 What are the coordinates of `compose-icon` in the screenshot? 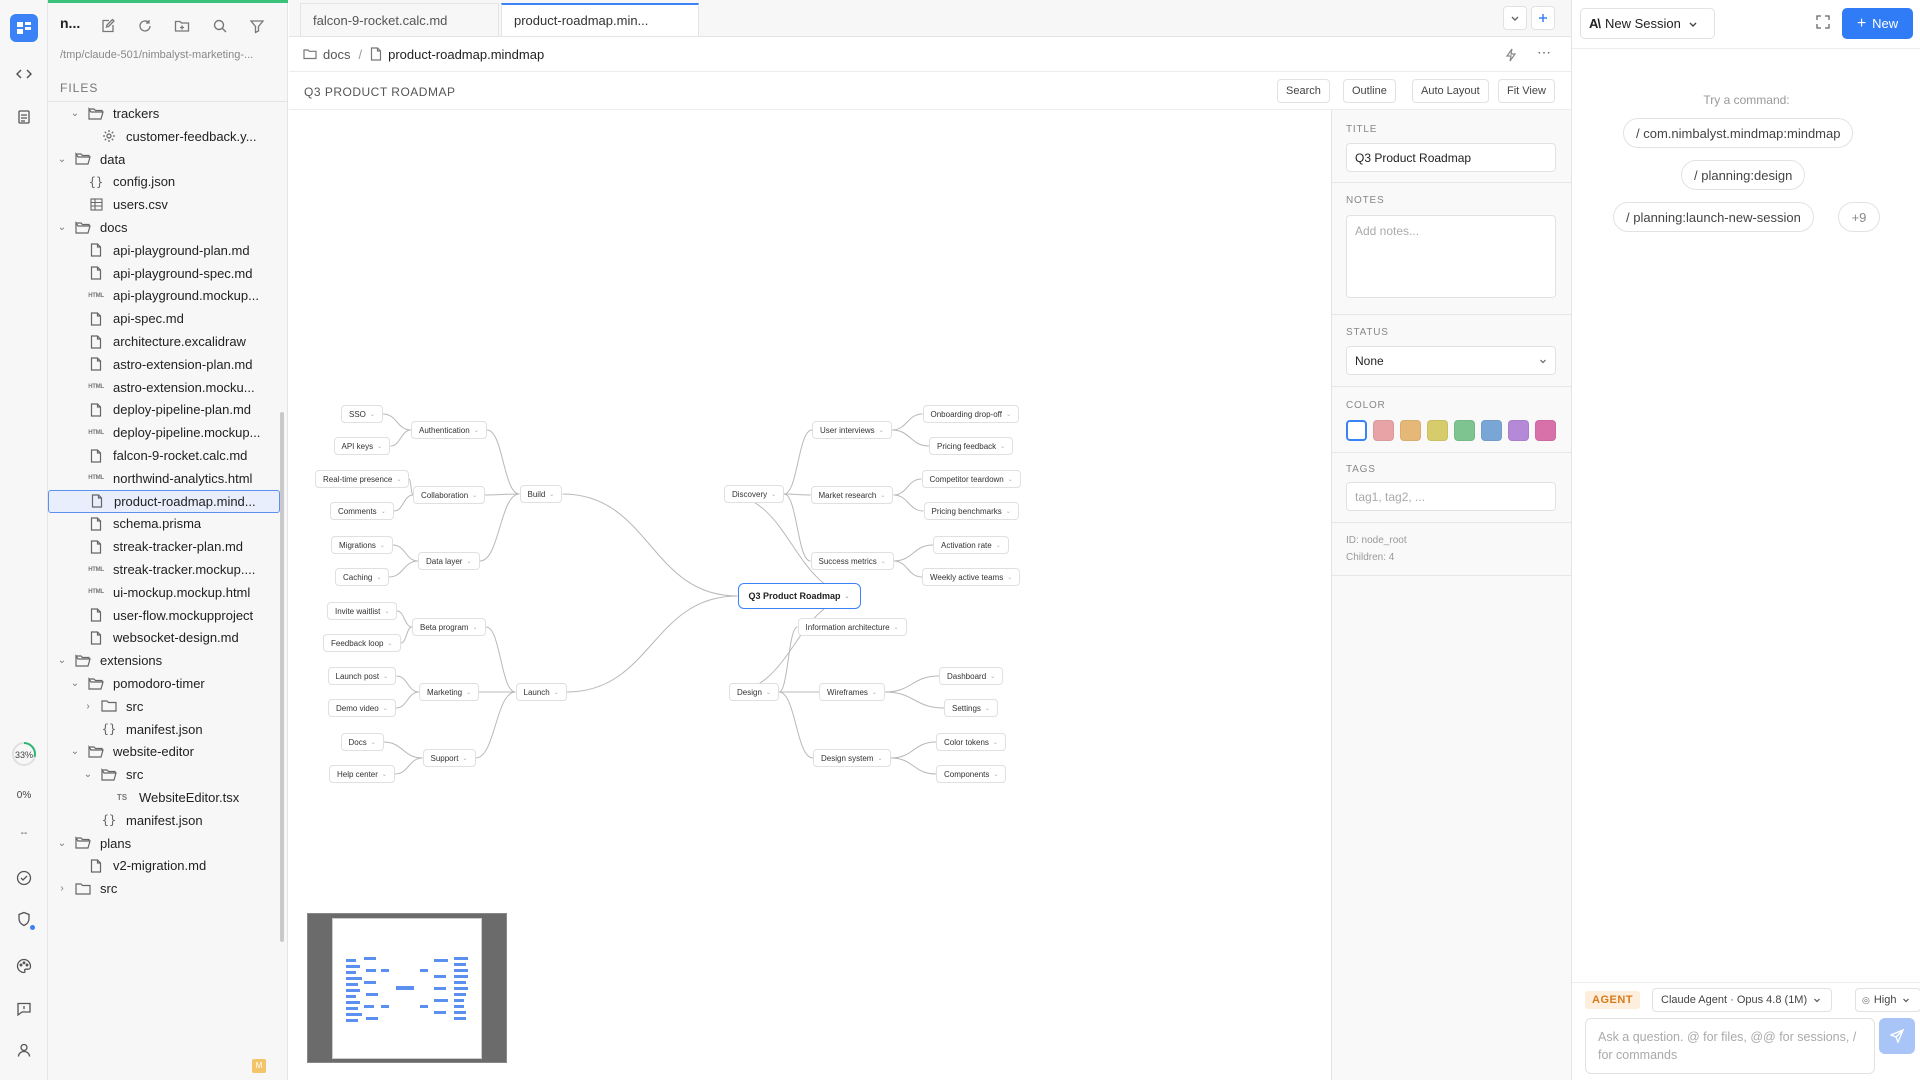 It's located at (108, 28).